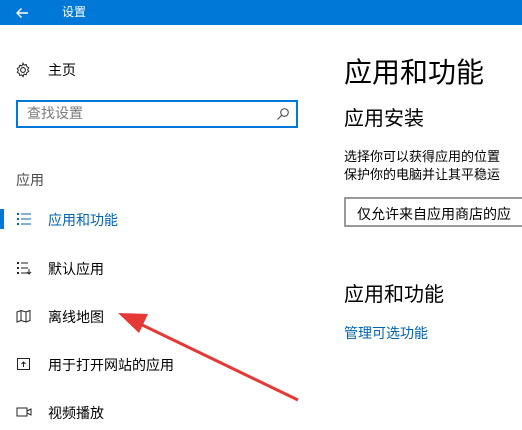  Describe the element at coordinates (147, 114) in the screenshot. I see `search-input` at that location.